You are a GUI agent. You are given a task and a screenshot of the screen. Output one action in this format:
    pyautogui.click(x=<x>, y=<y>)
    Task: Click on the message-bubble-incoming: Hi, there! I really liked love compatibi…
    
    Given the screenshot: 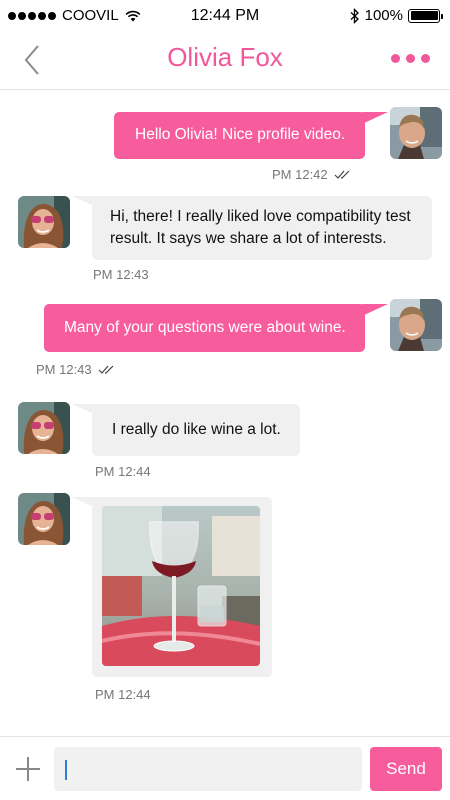 What is the action you would take?
    pyautogui.click(x=262, y=228)
    